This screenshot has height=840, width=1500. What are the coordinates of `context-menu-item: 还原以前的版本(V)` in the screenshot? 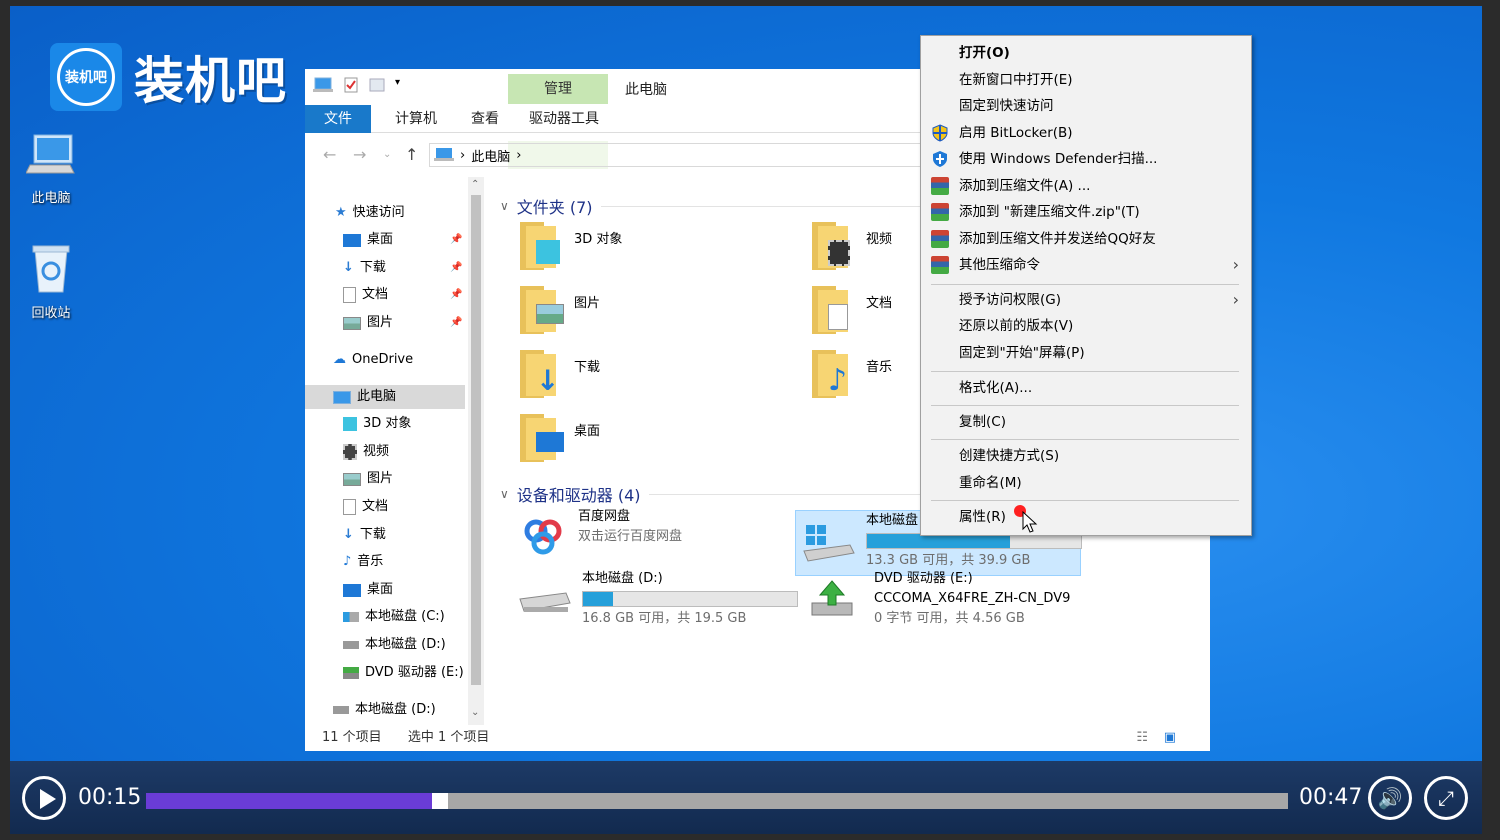 It's located at (1086, 326).